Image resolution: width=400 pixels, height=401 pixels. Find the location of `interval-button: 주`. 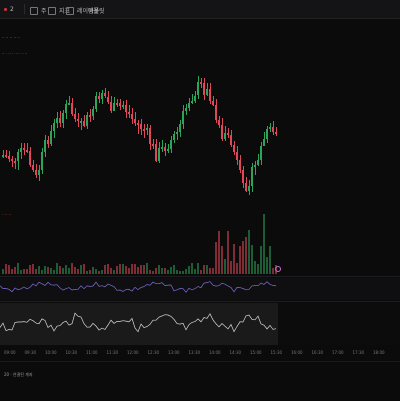

interval-button: 주 is located at coordinates (38, 10).